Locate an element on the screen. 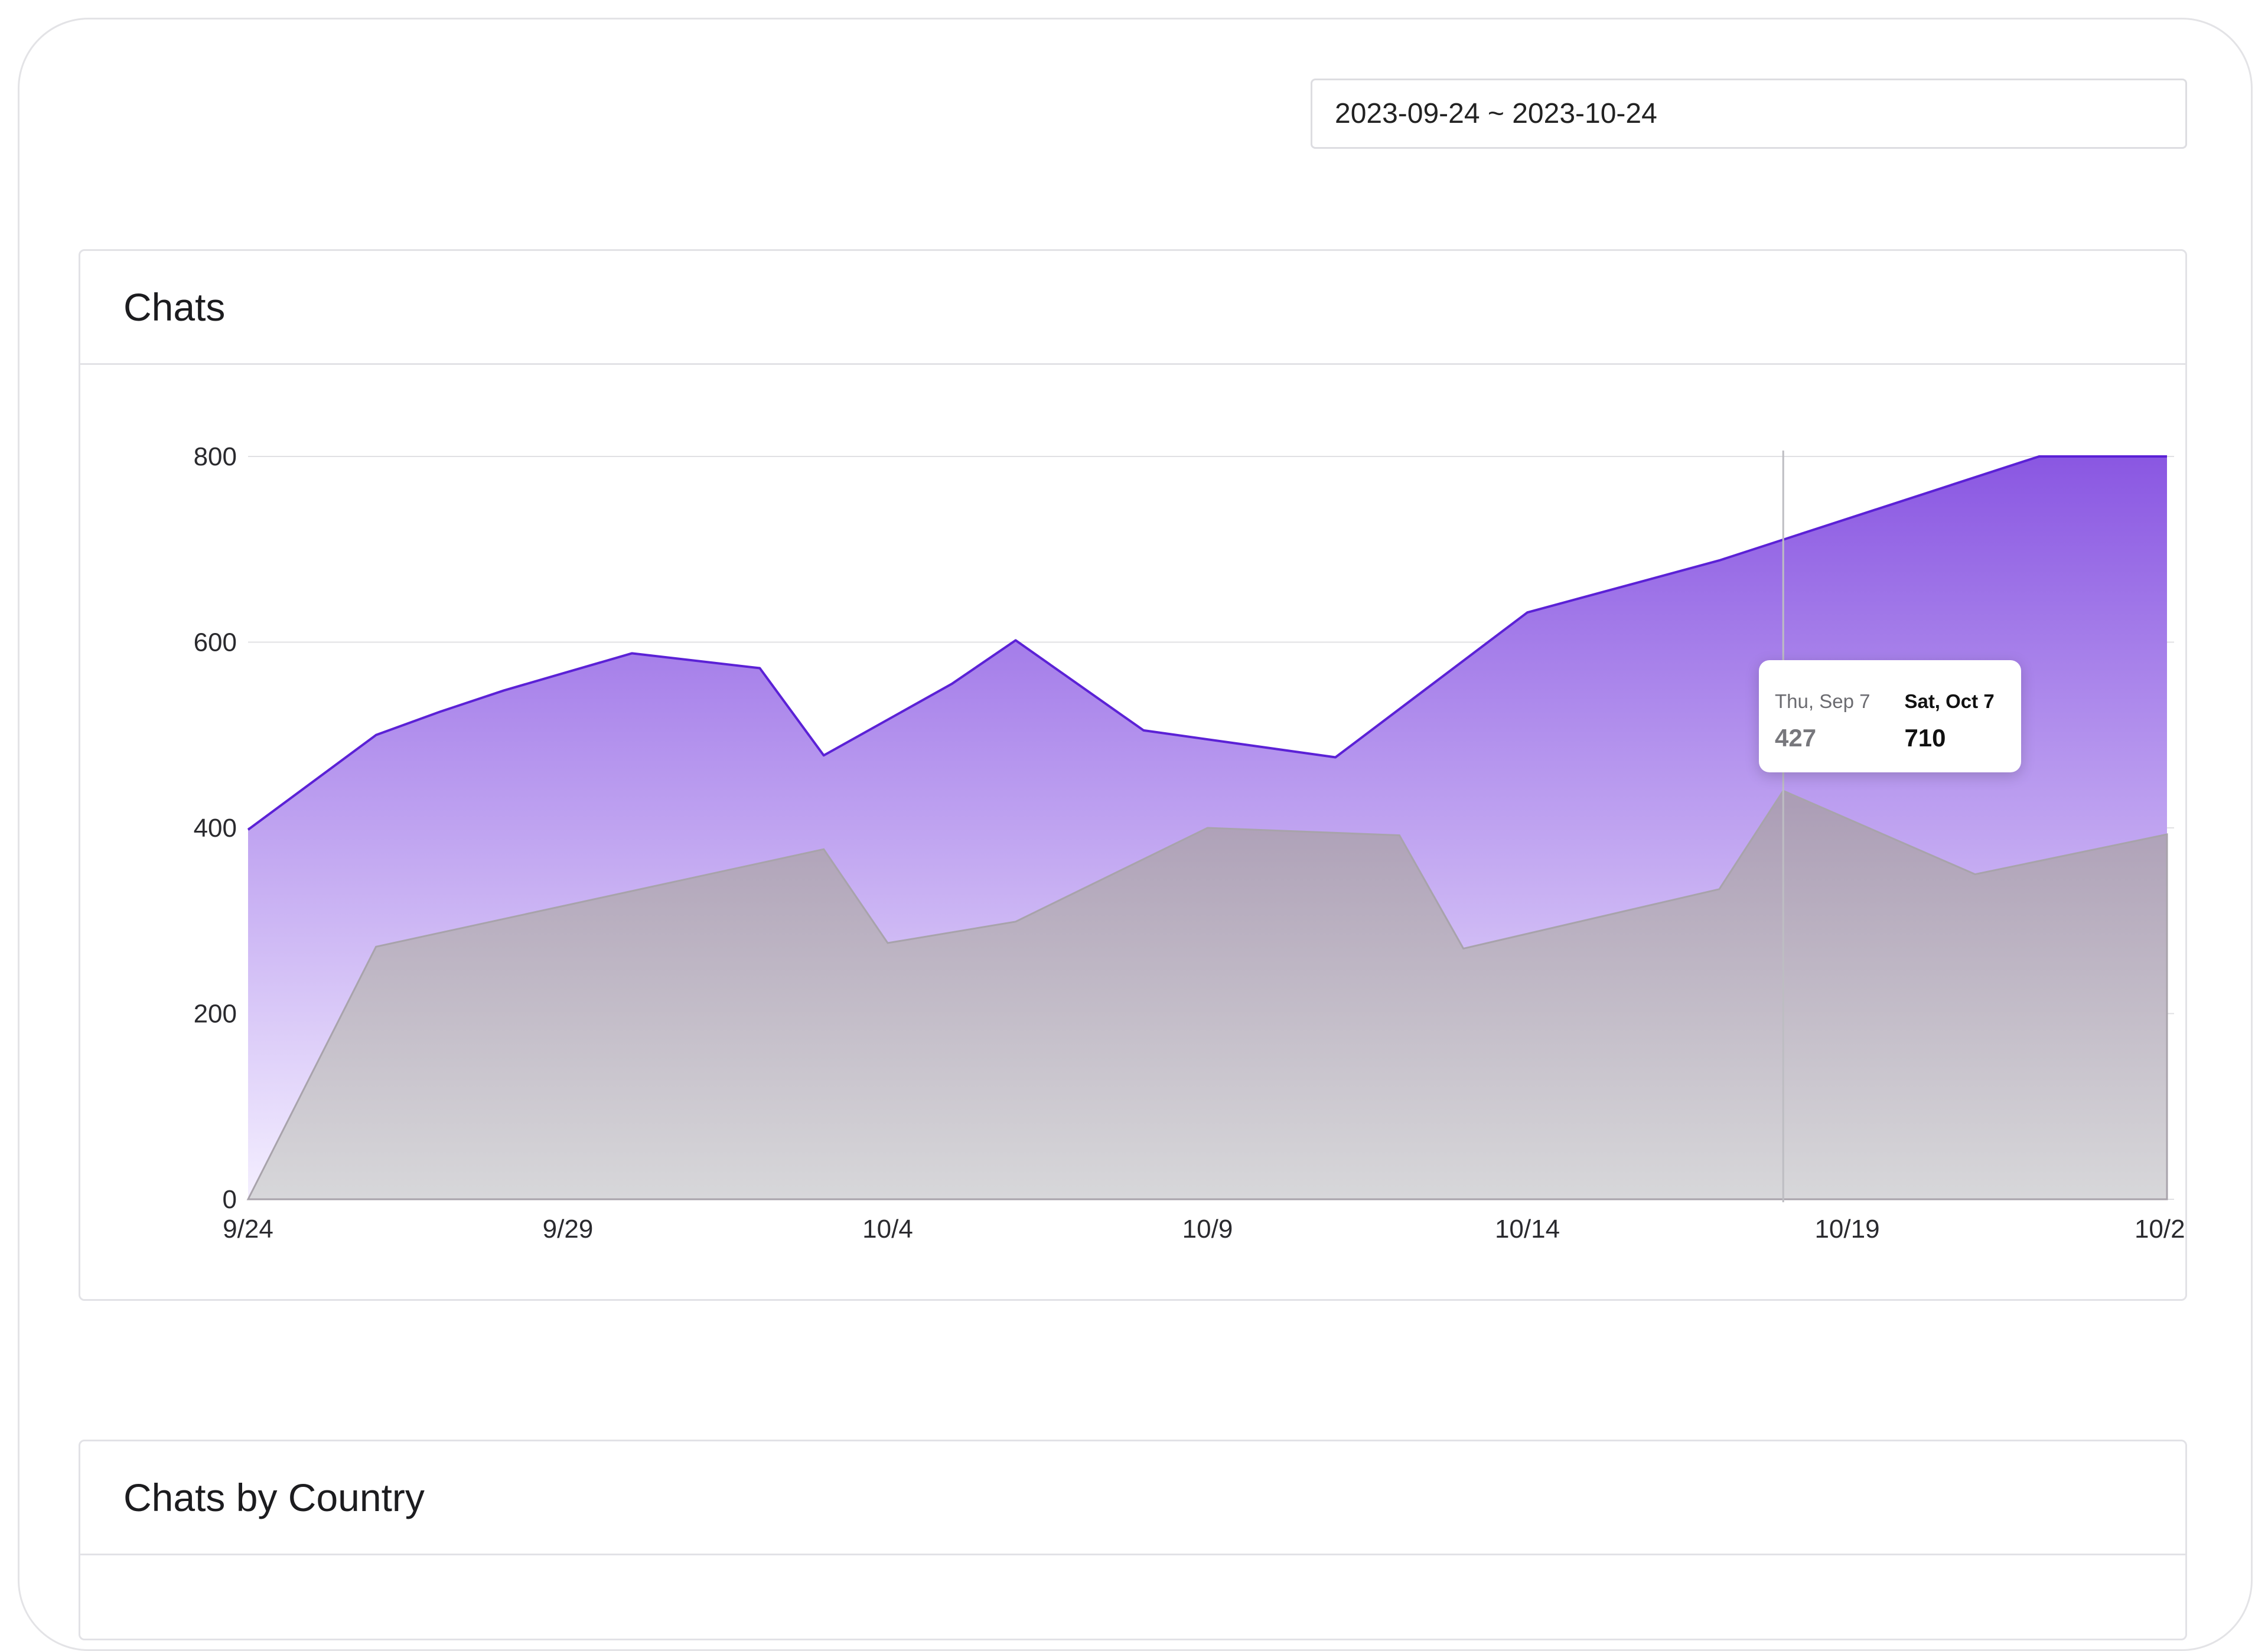 The width and height of the screenshot is (2268, 1651). x-tick-label: 10/24 is located at coordinates (2160, 1230).